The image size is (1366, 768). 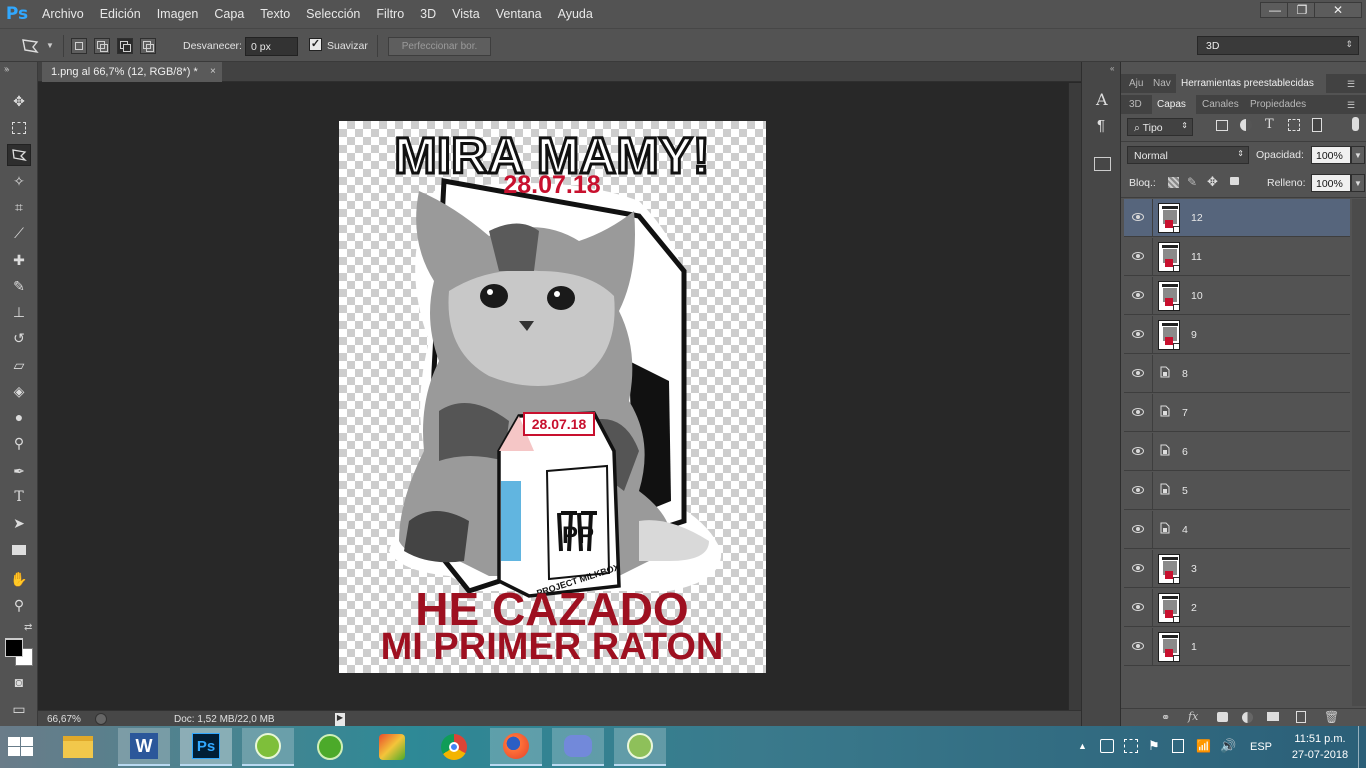 What do you see at coordinates (1261, 747) in the screenshot?
I see `tray-language: ESP` at bounding box center [1261, 747].